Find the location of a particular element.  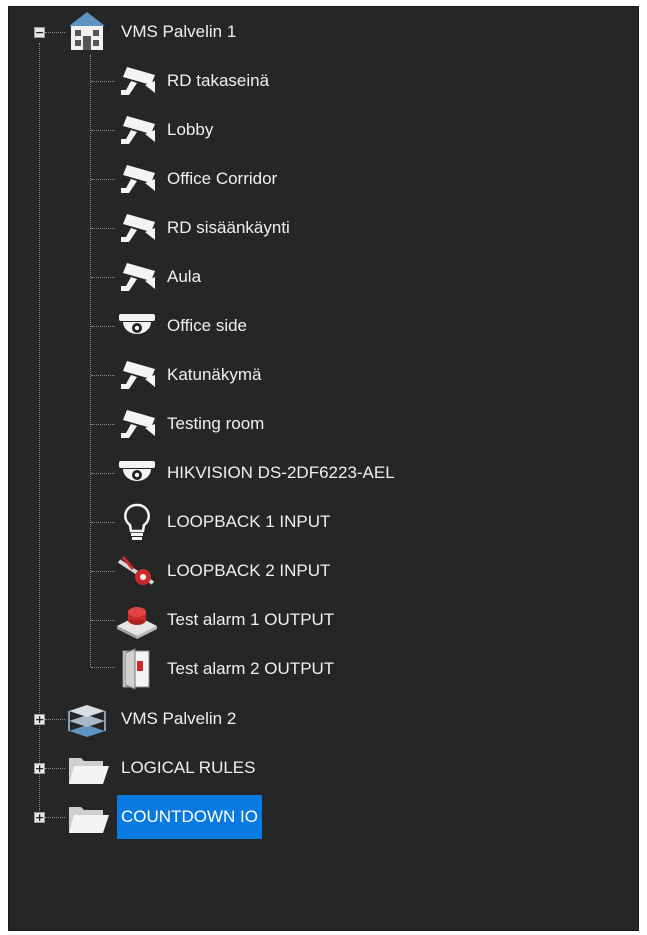

tree-node-test-alarm-2-output: Test alarm 2 OUTPUT is located at coordinates (226, 669).